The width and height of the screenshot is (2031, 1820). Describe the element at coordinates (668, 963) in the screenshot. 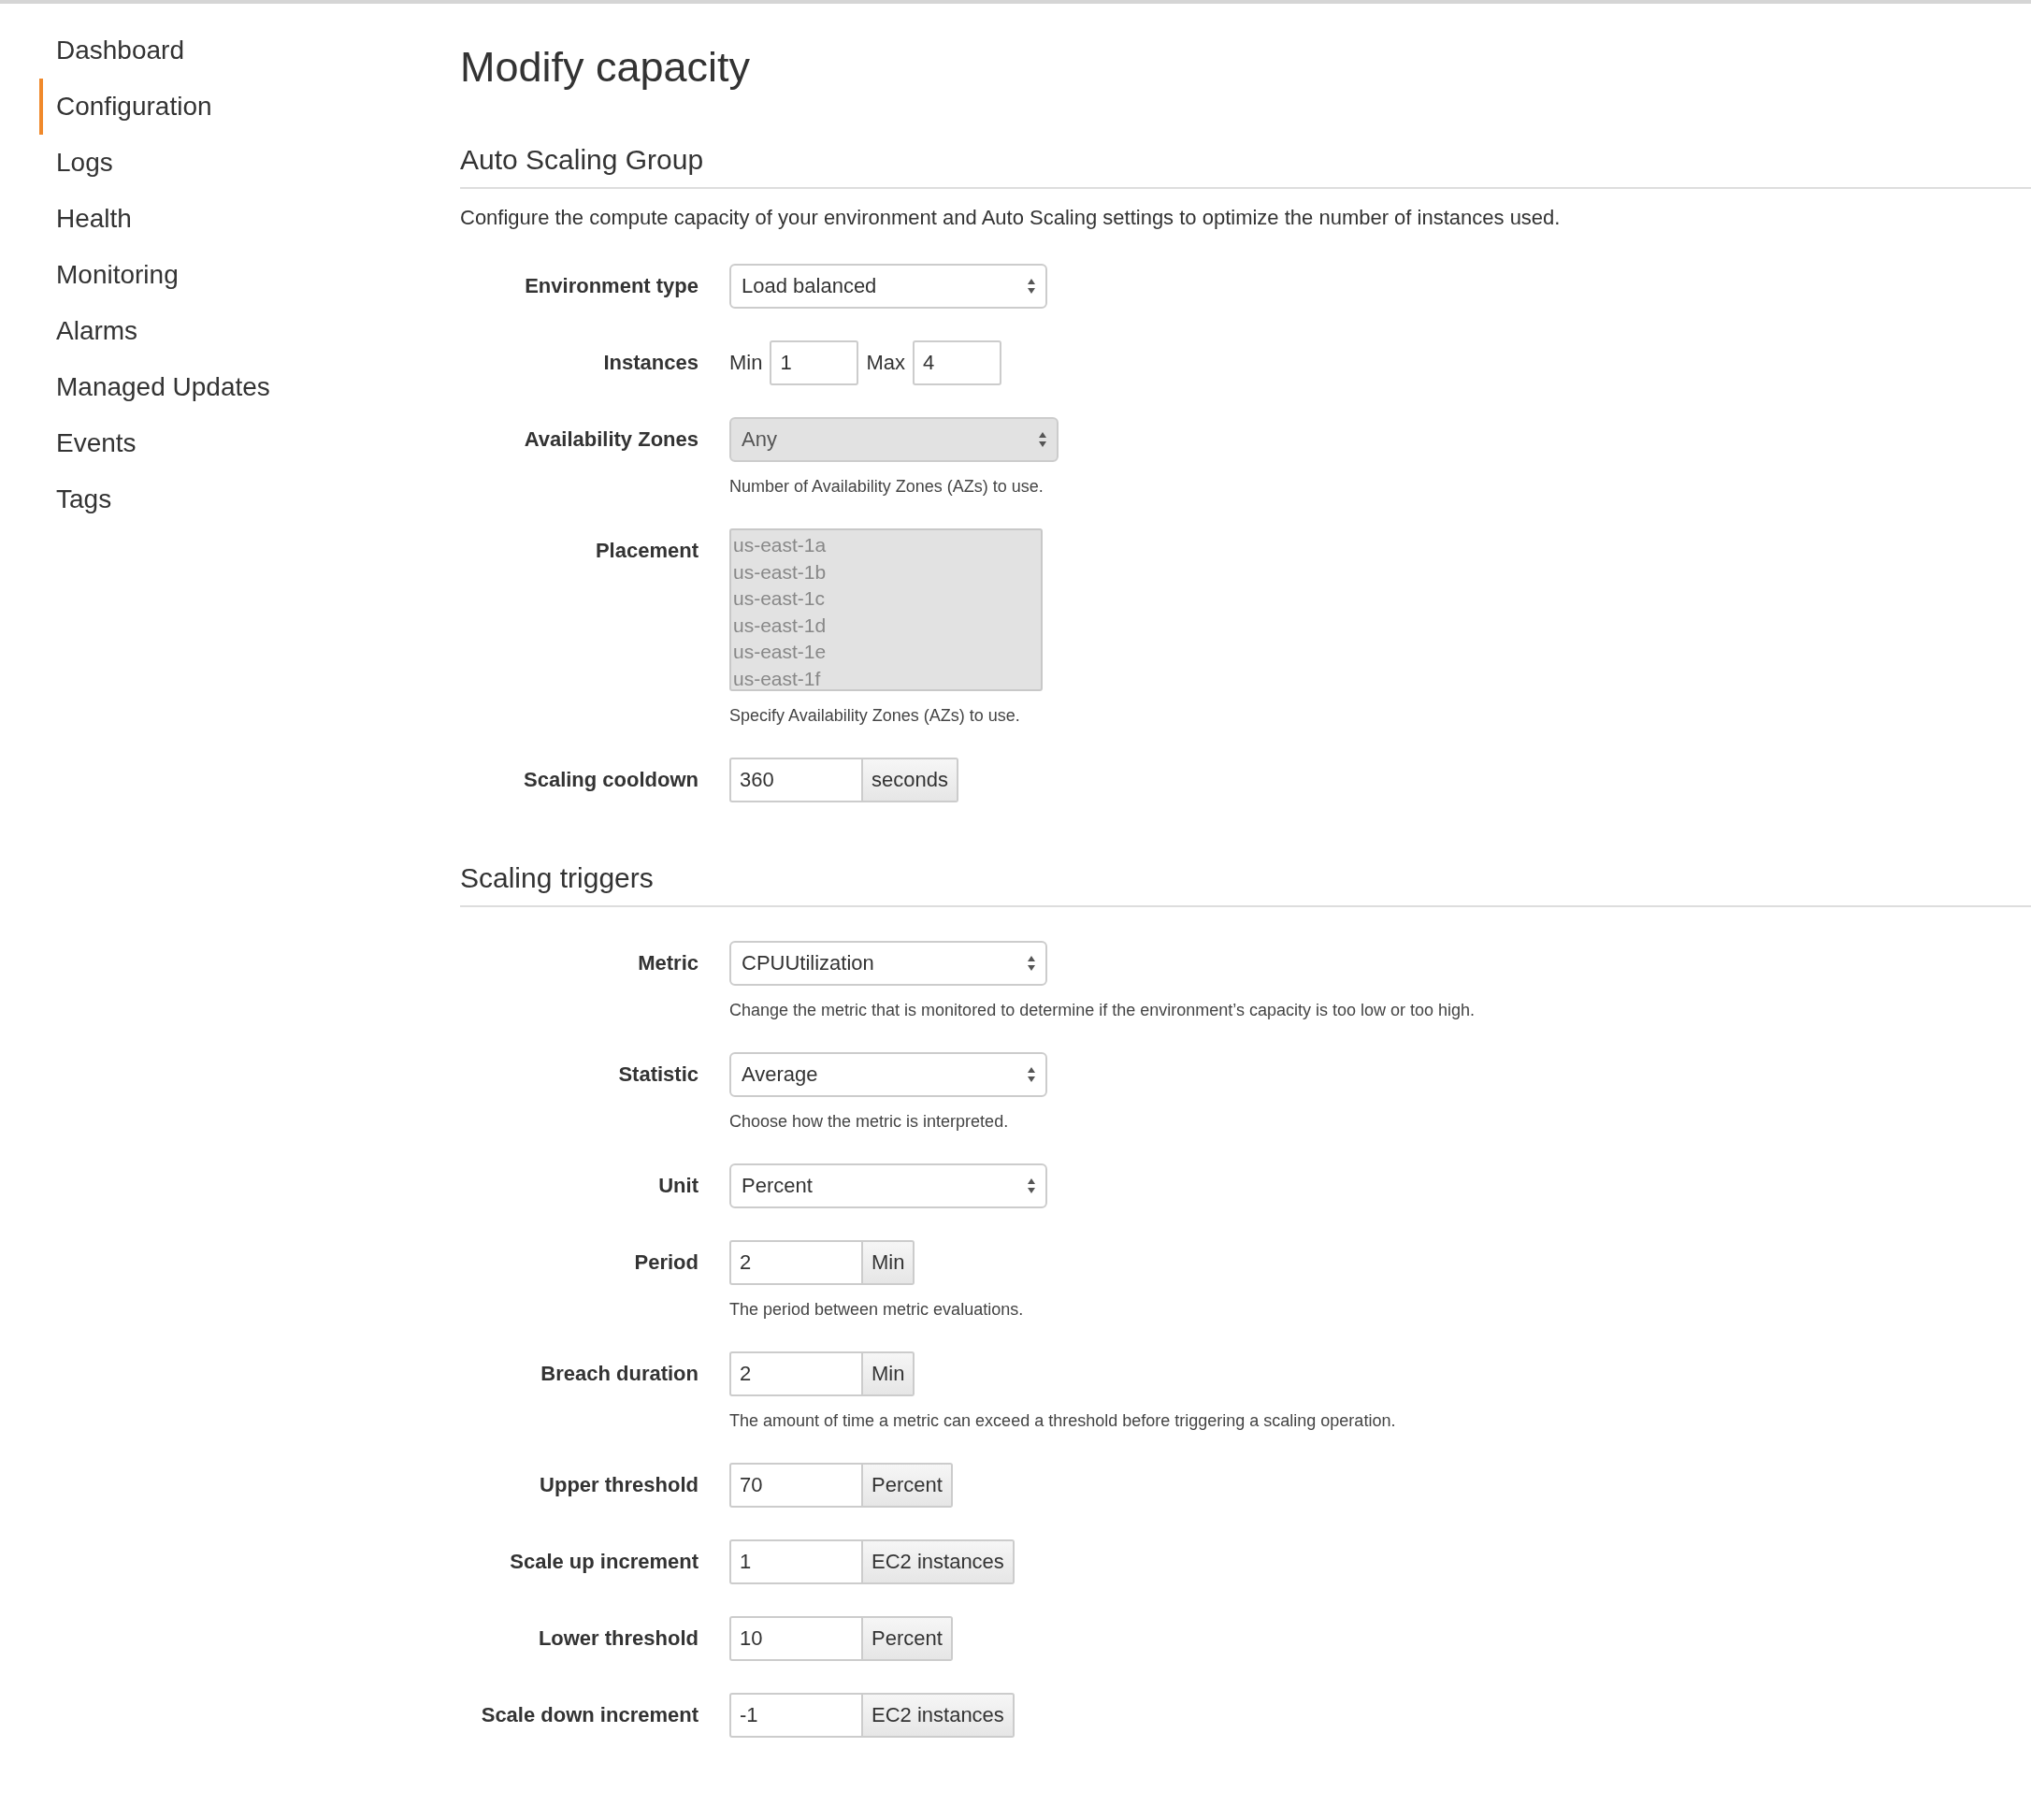

I see `field-label: Metric` at that location.